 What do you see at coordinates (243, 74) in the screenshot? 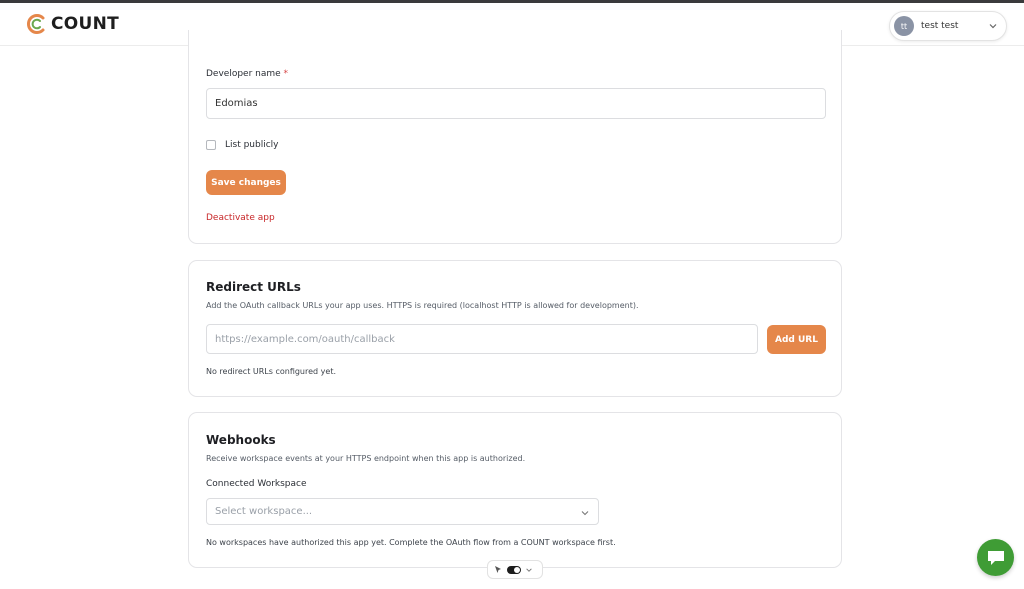
I see `developer-name-label-text: Developer name` at bounding box center [243, 74].